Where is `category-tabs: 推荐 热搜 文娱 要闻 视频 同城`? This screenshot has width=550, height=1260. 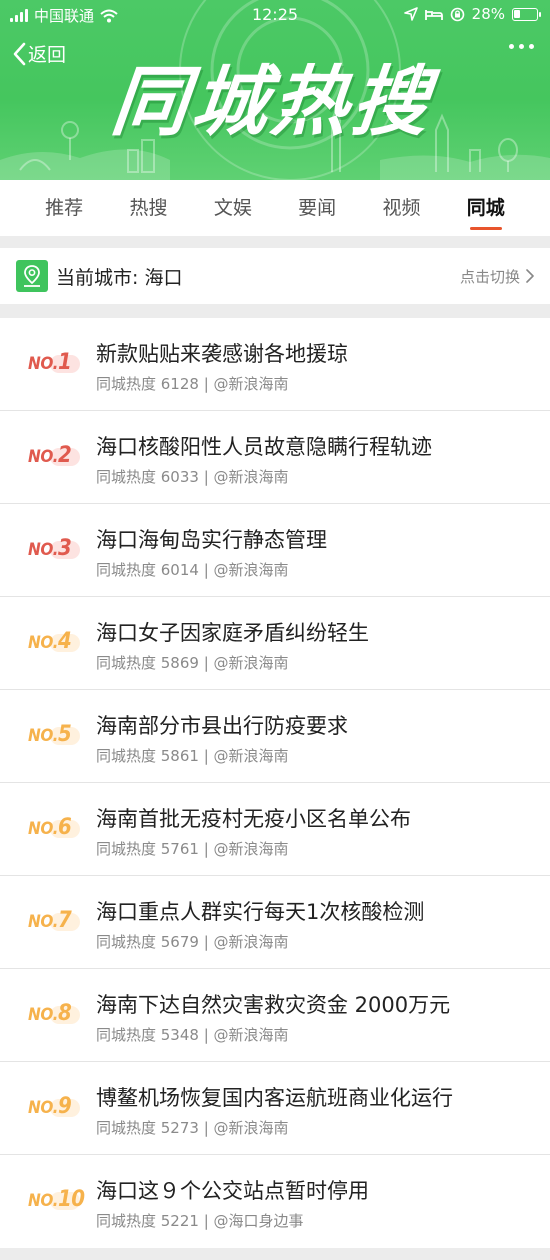 category-tabs: 推荐 热搜 文娱 要闻 视频 同城 is located at coordinates (275, 208).